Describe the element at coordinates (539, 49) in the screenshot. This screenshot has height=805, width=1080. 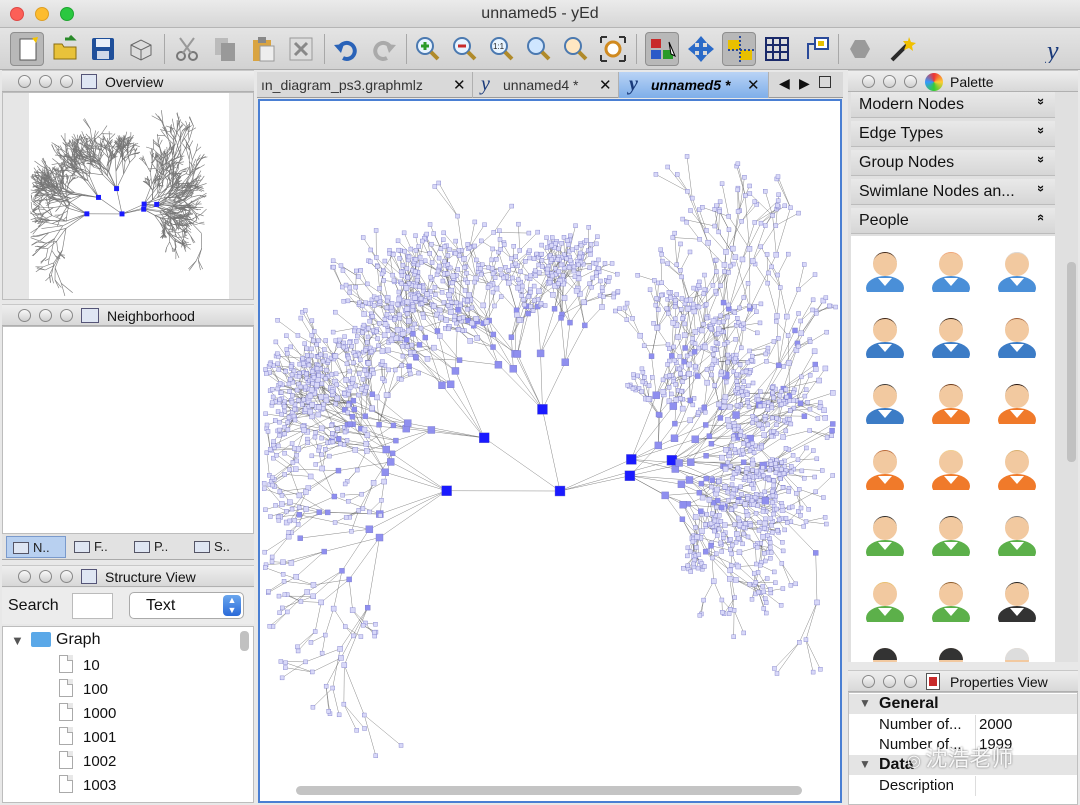
I see `zoom-fit-button` at that location.